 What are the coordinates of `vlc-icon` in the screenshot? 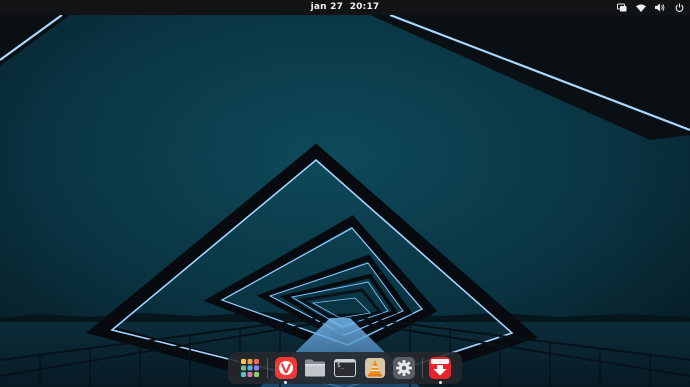 It's located at (374, 368).